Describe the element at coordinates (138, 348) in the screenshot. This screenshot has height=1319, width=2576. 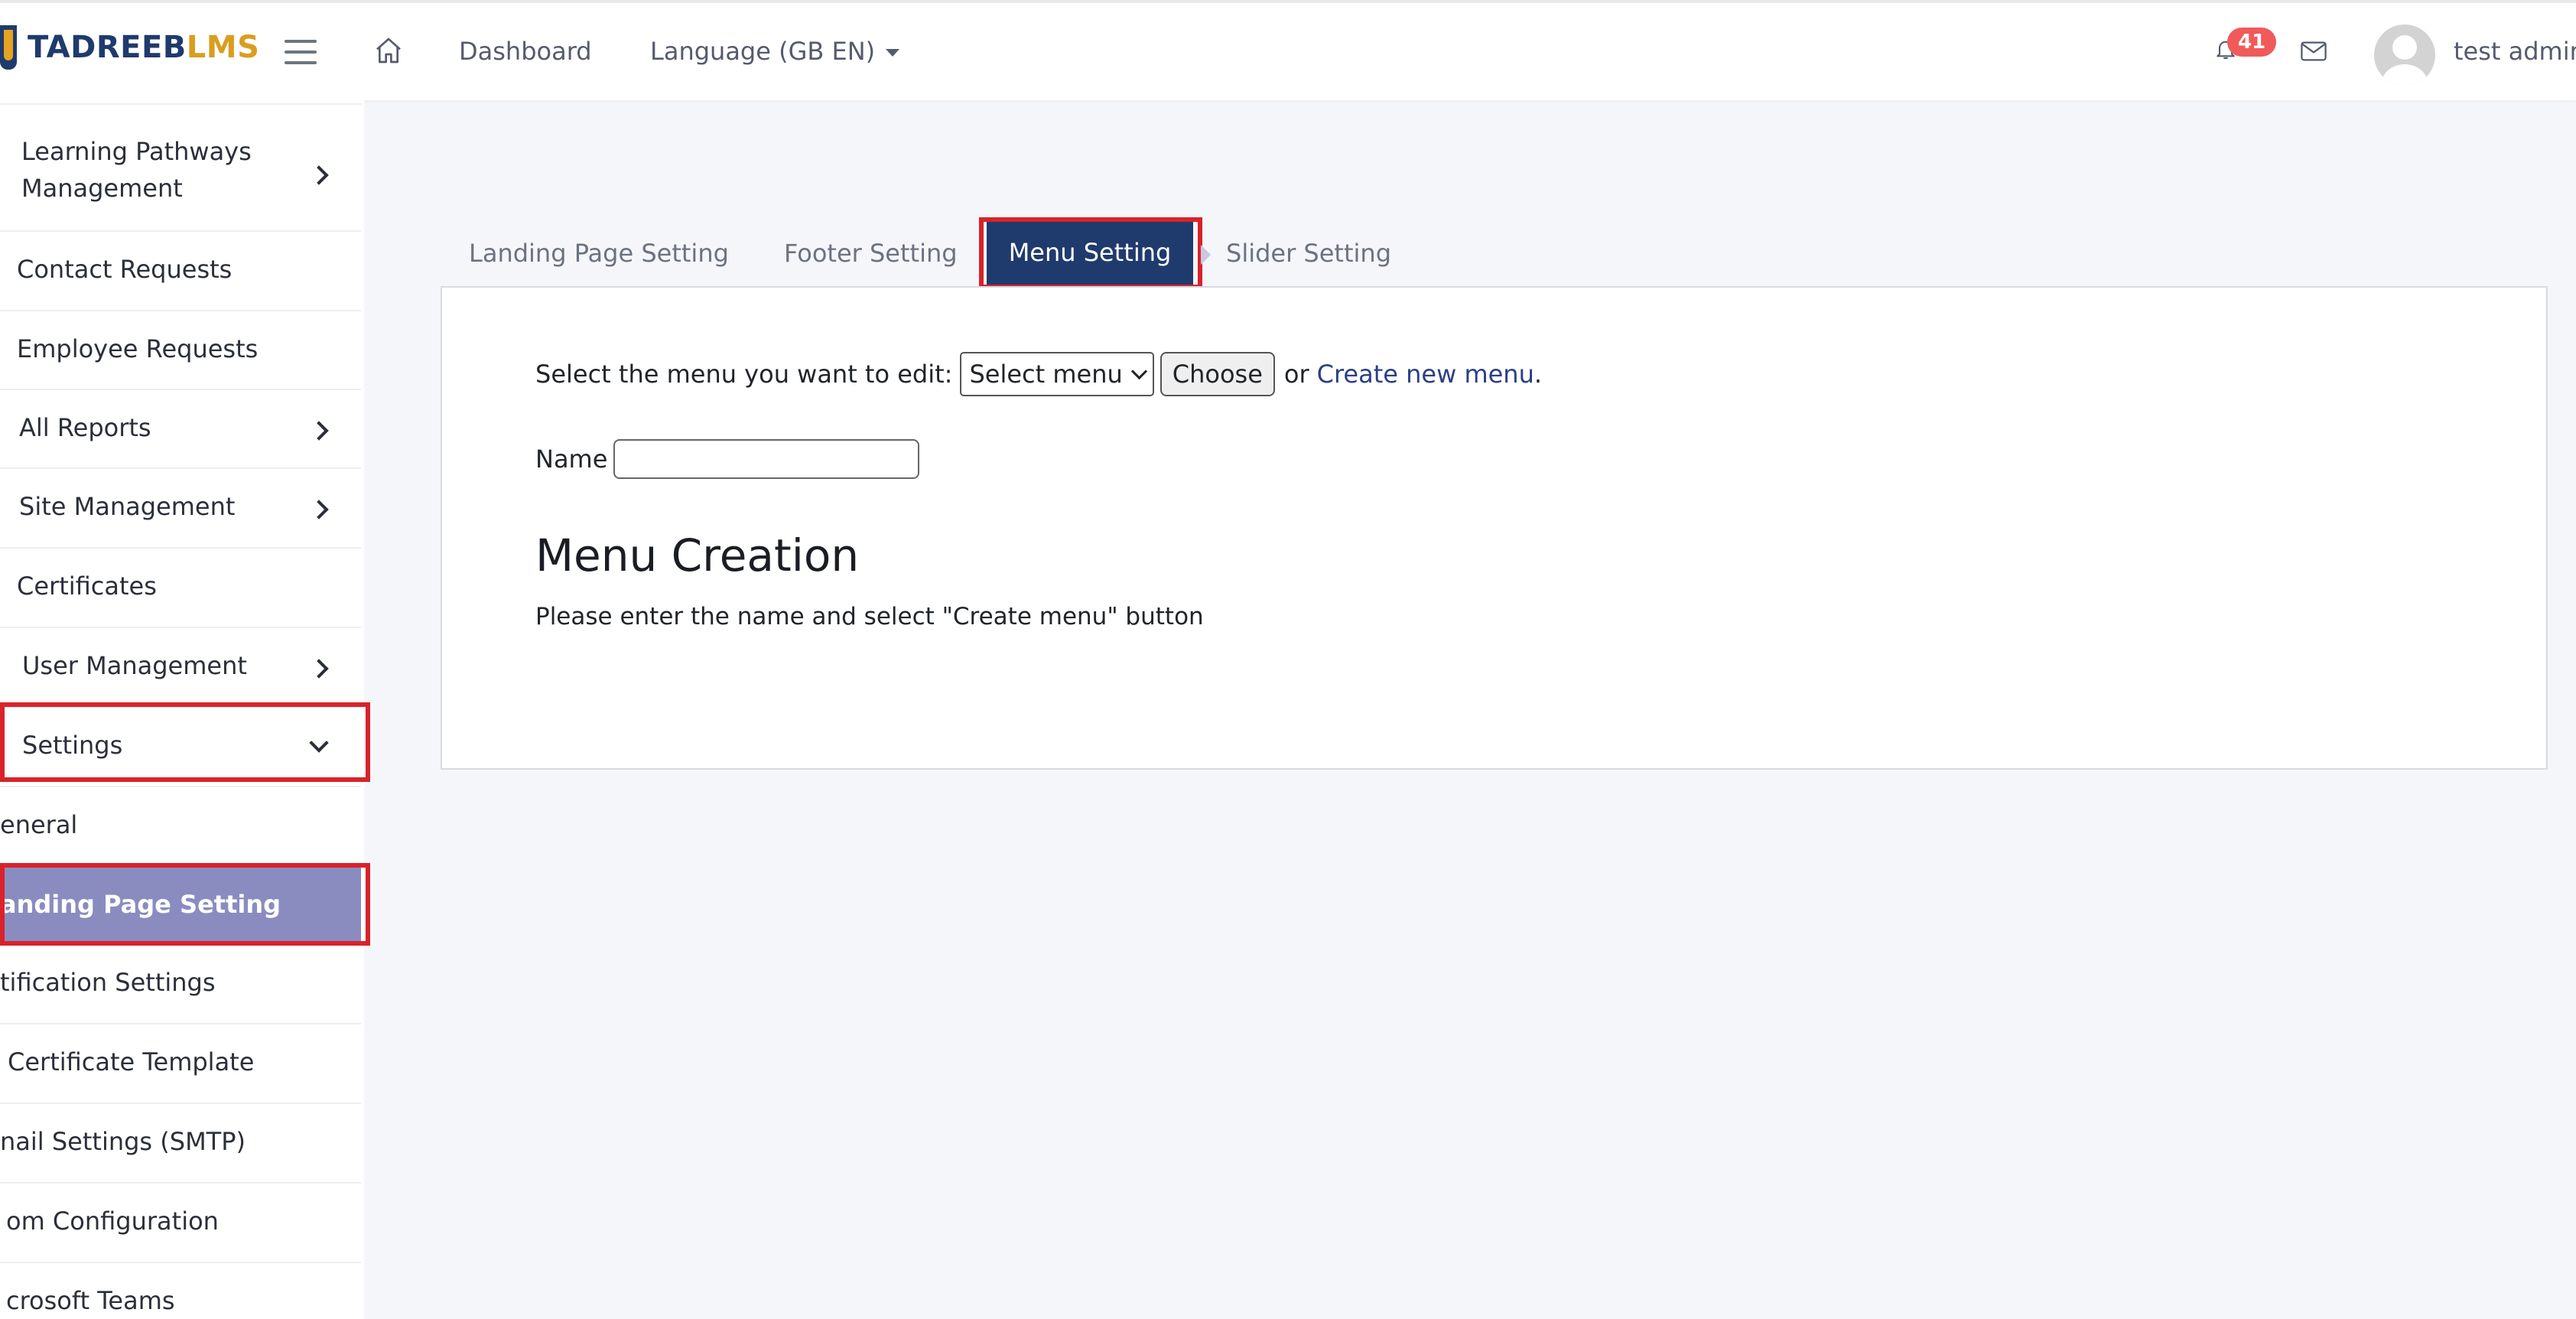
I see `sidebar-item-label: Employee Requests` at that location.